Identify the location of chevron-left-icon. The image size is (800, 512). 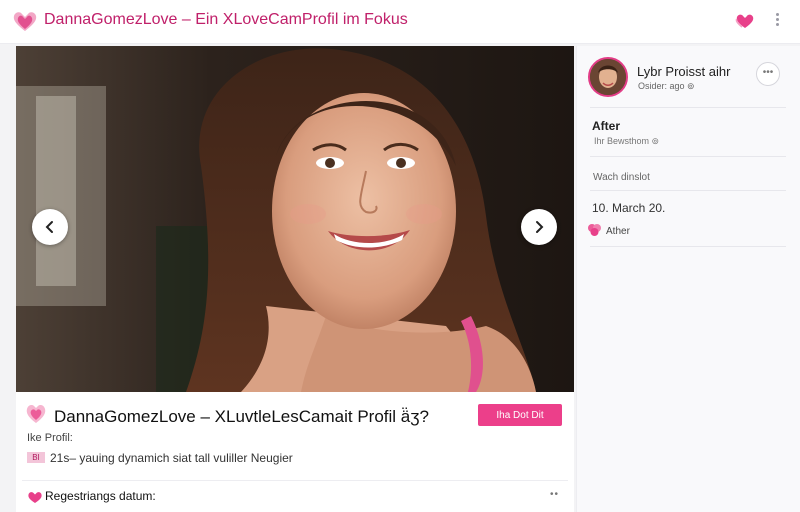
(50, 227).